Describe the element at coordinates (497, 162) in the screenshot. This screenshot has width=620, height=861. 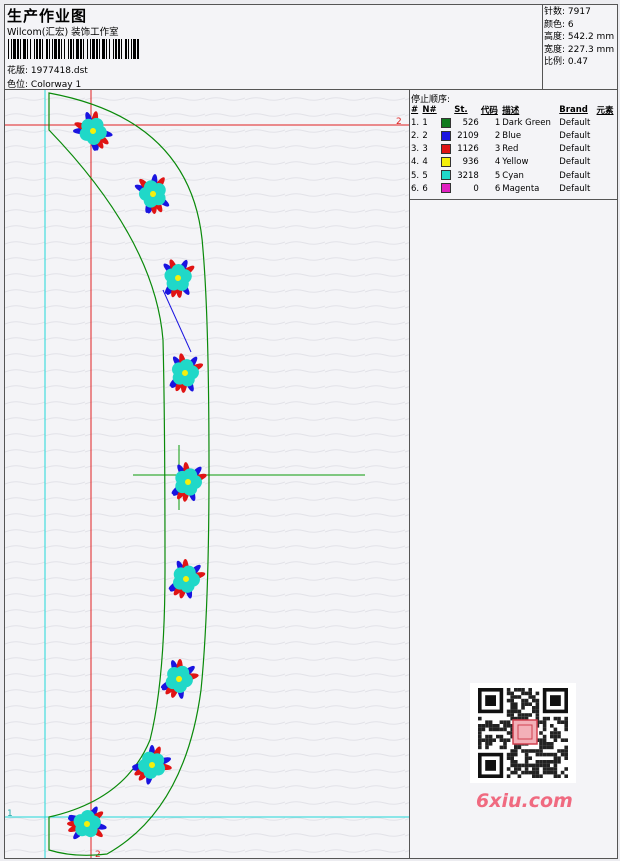
I see `cell-code: 4` at that location.